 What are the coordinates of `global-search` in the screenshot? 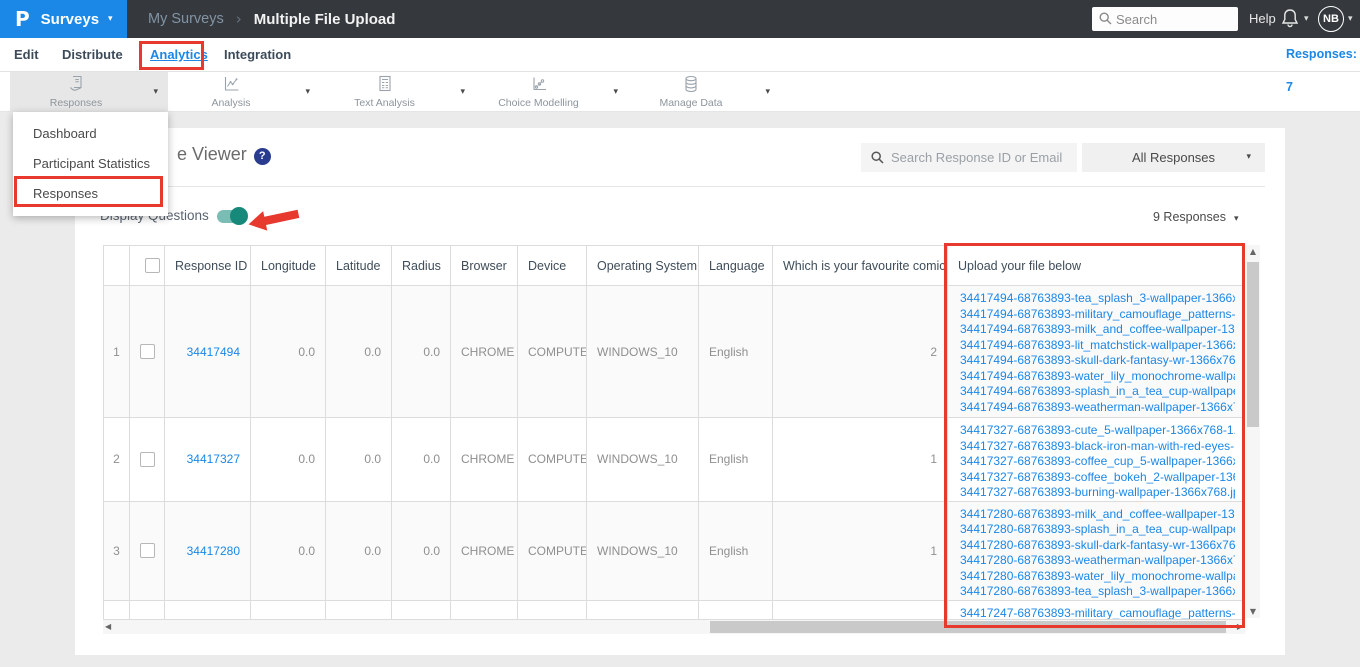 It's located at (1165, 19).